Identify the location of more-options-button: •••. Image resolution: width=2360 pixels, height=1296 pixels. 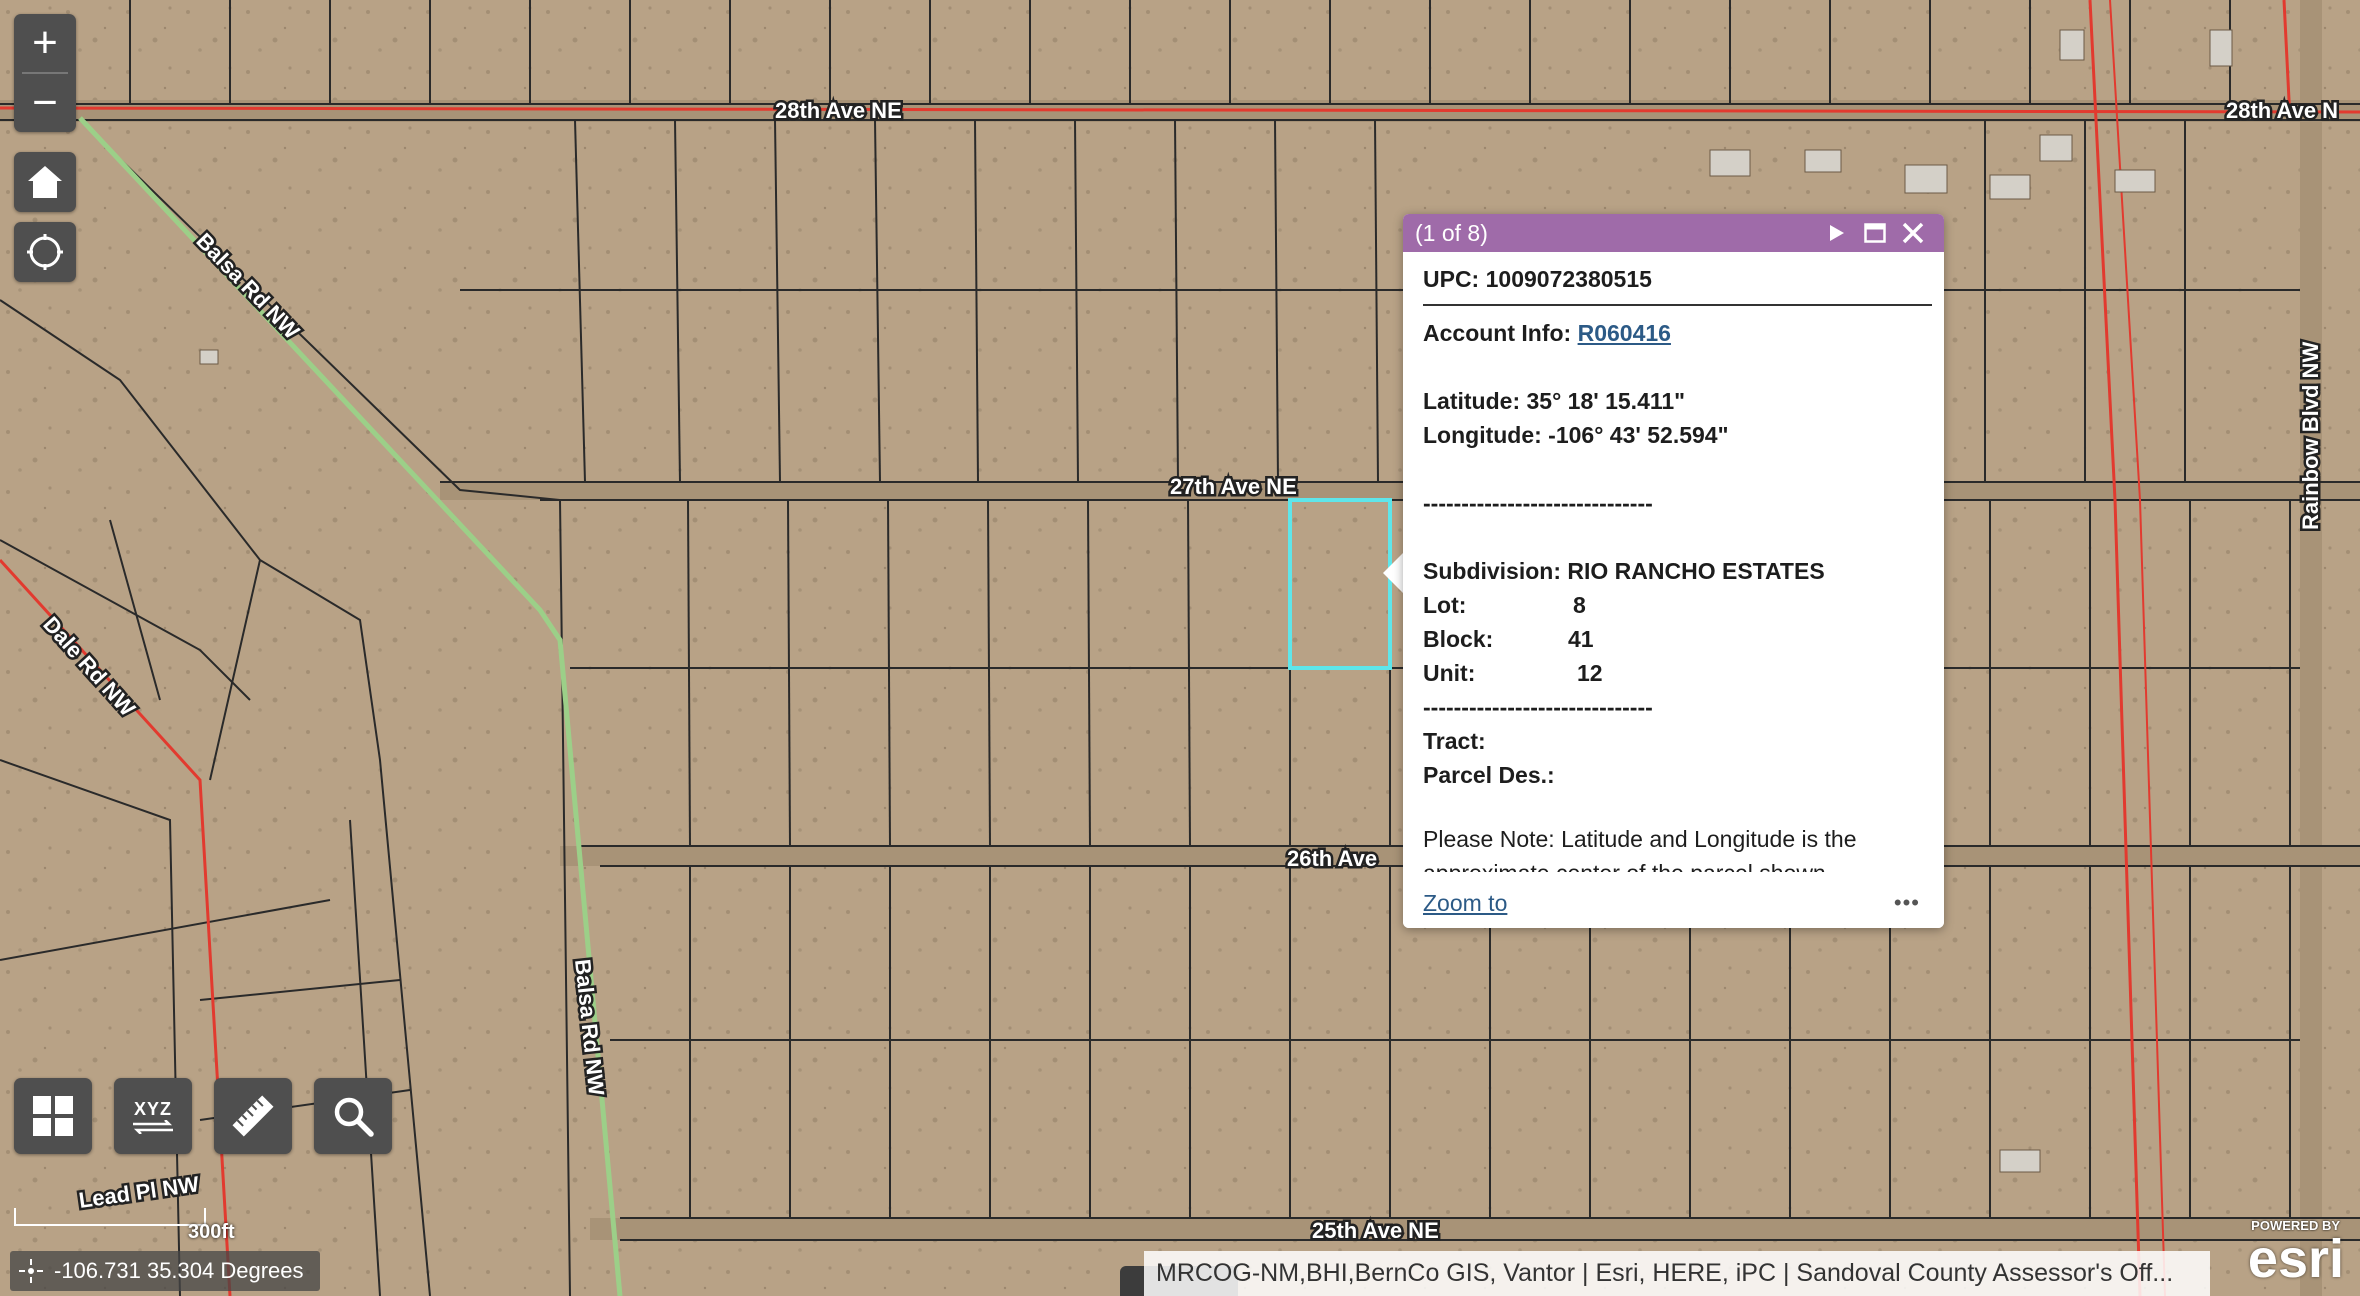
(1907, 903).